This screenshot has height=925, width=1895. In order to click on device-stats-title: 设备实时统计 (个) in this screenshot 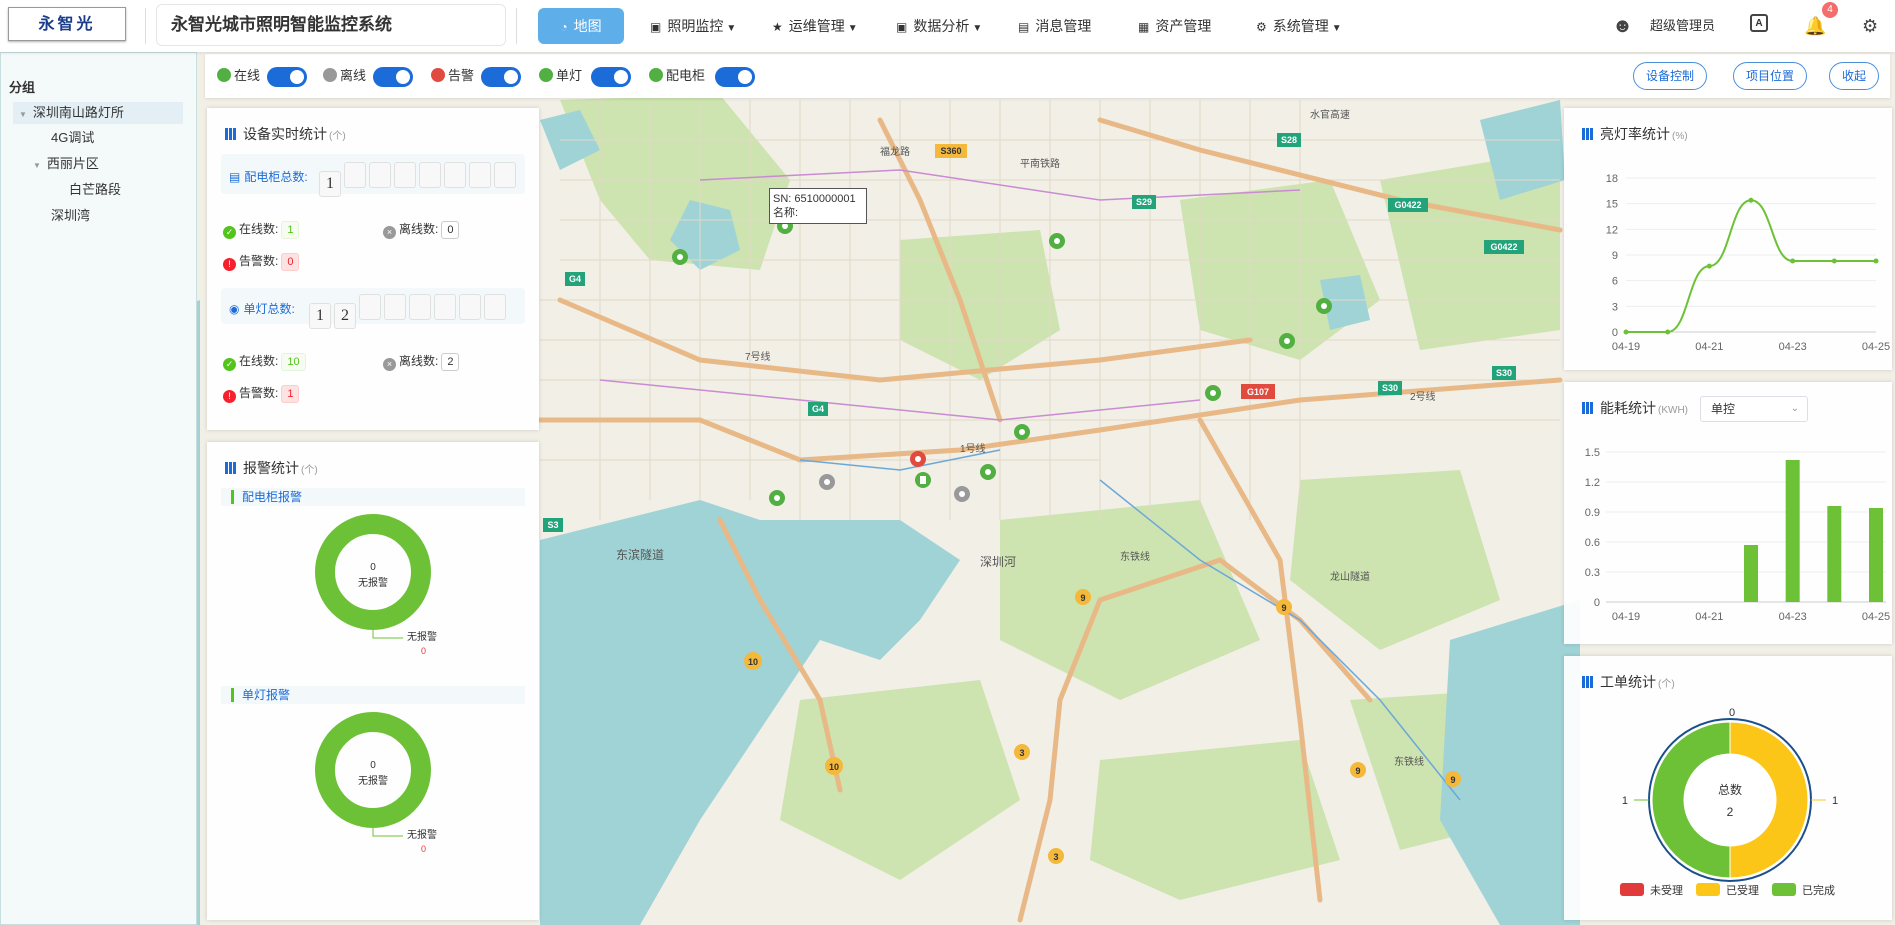, I will do `click(285, 134)`.